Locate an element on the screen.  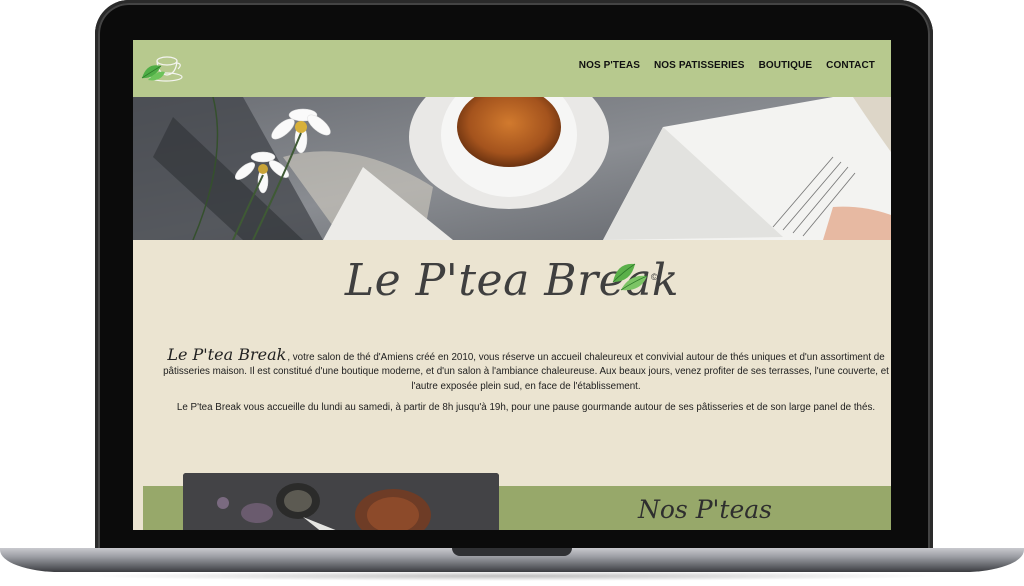
tea-photo is located at coordinates (341, 501).